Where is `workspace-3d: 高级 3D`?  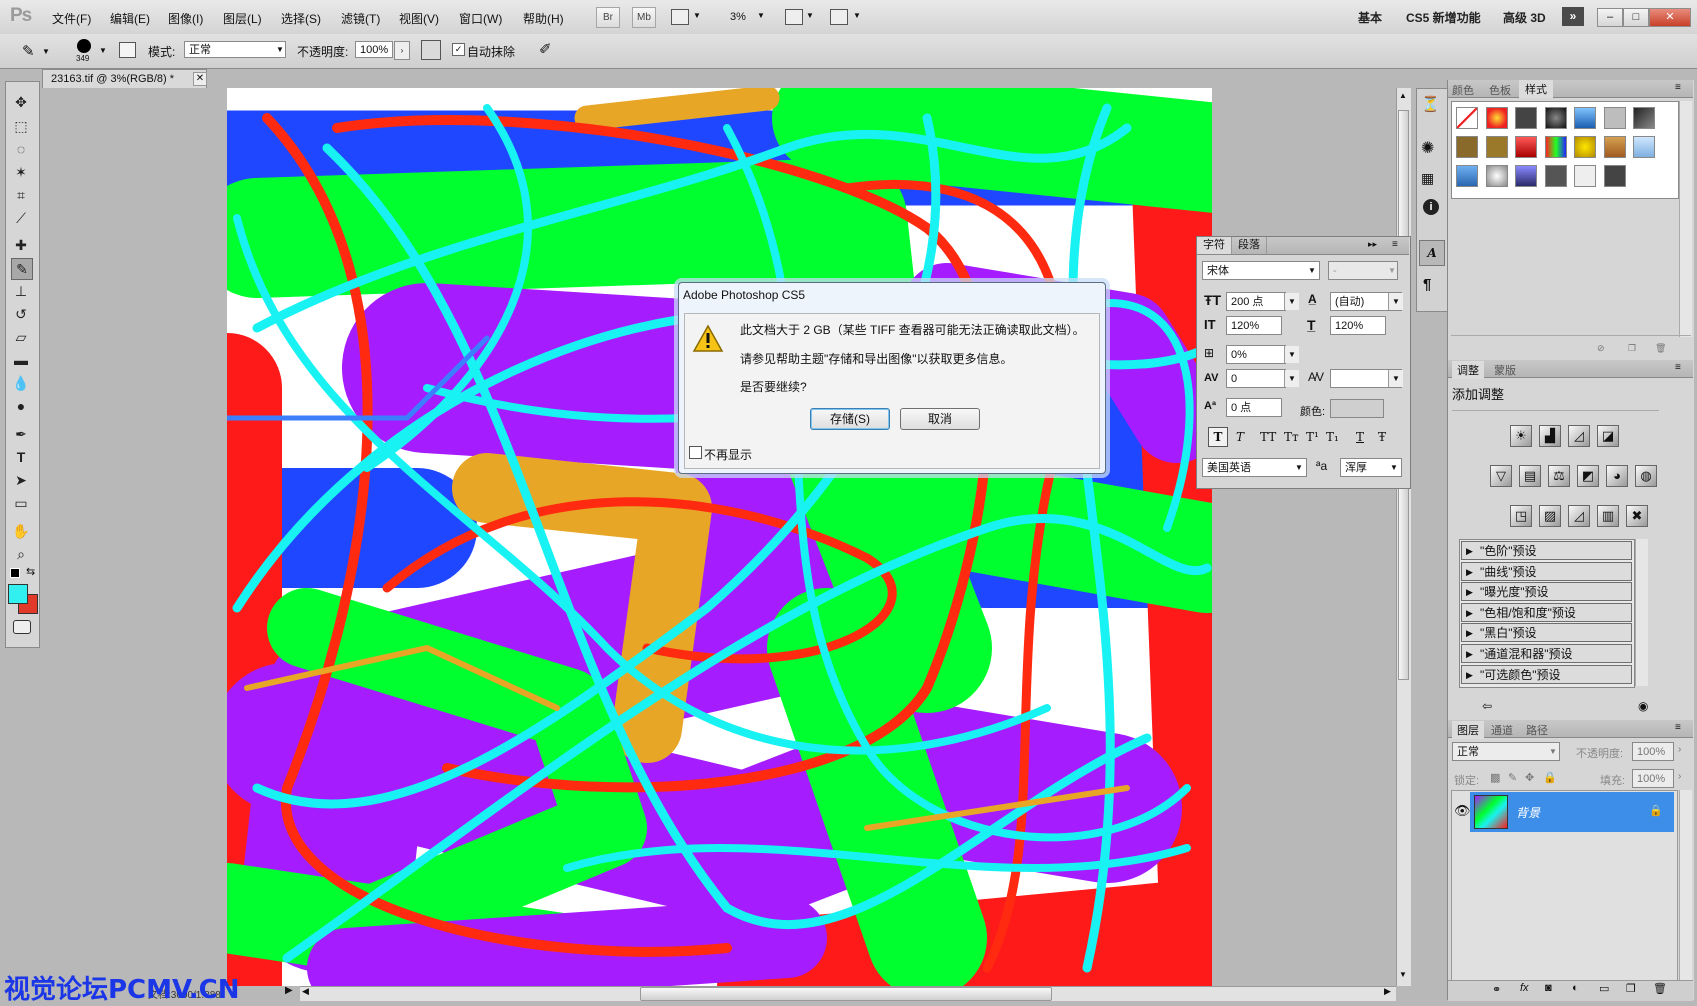 workspace-3d: 高级 3D is located at coordinates (1524, 17).